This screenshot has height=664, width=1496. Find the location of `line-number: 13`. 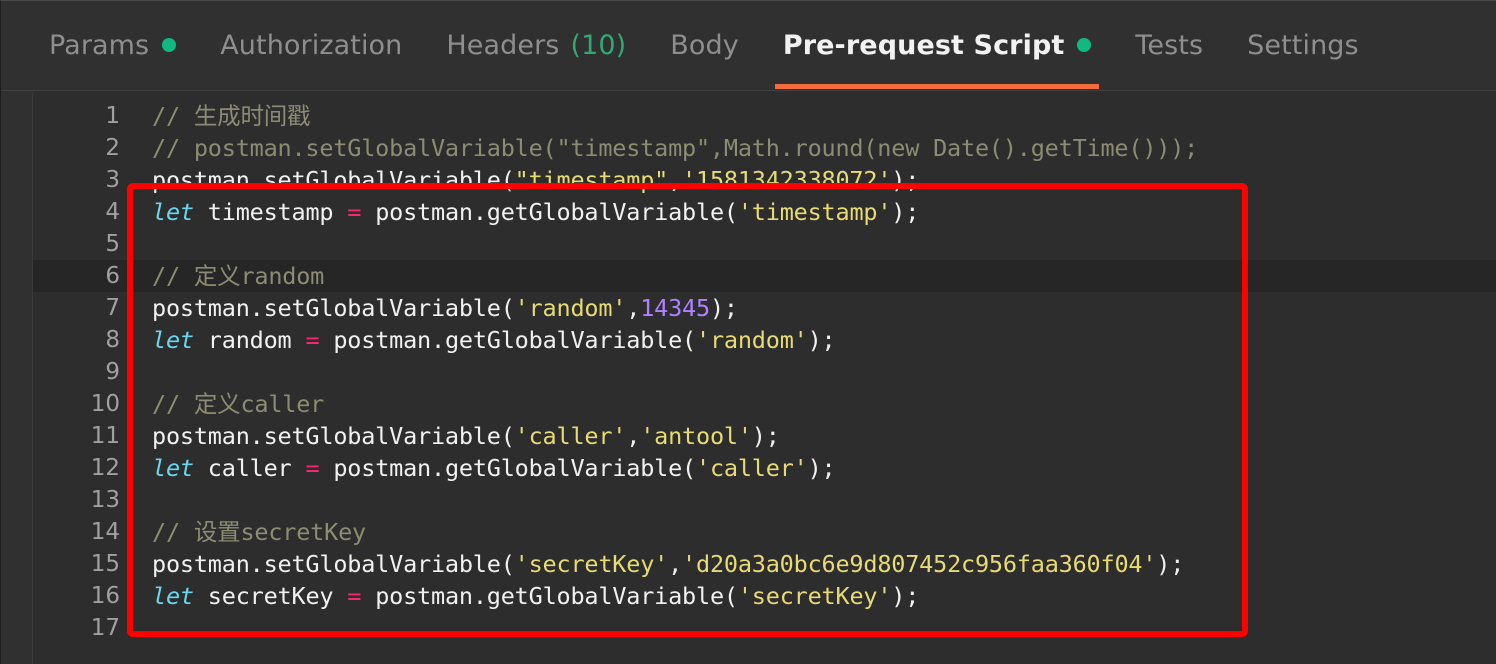

line-number: 13 is located at coordinates (105, 500).